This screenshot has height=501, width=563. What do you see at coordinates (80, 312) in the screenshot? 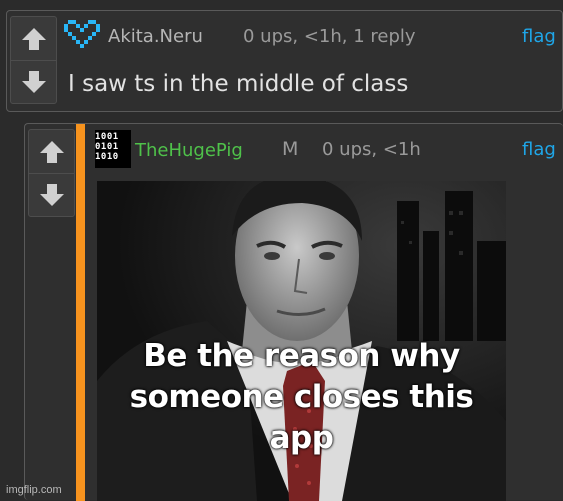
I see `reply-indicator-stripe` at bounding box center [80, 312].